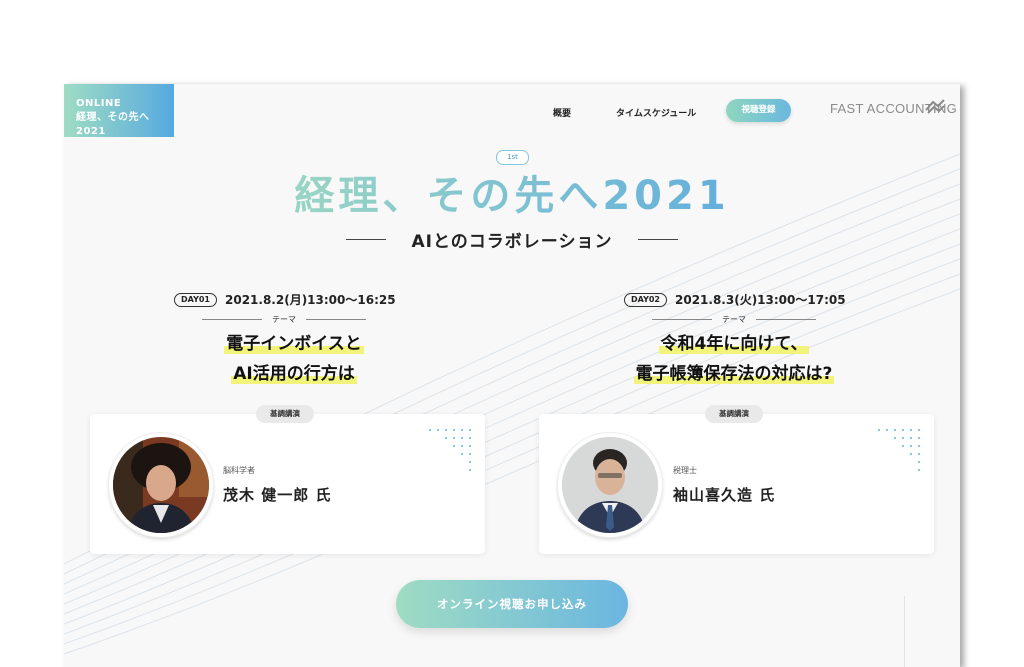  Describe the element at coordinates (935, 106) in the screenshot. I see `brand-mark-icon` at that location.